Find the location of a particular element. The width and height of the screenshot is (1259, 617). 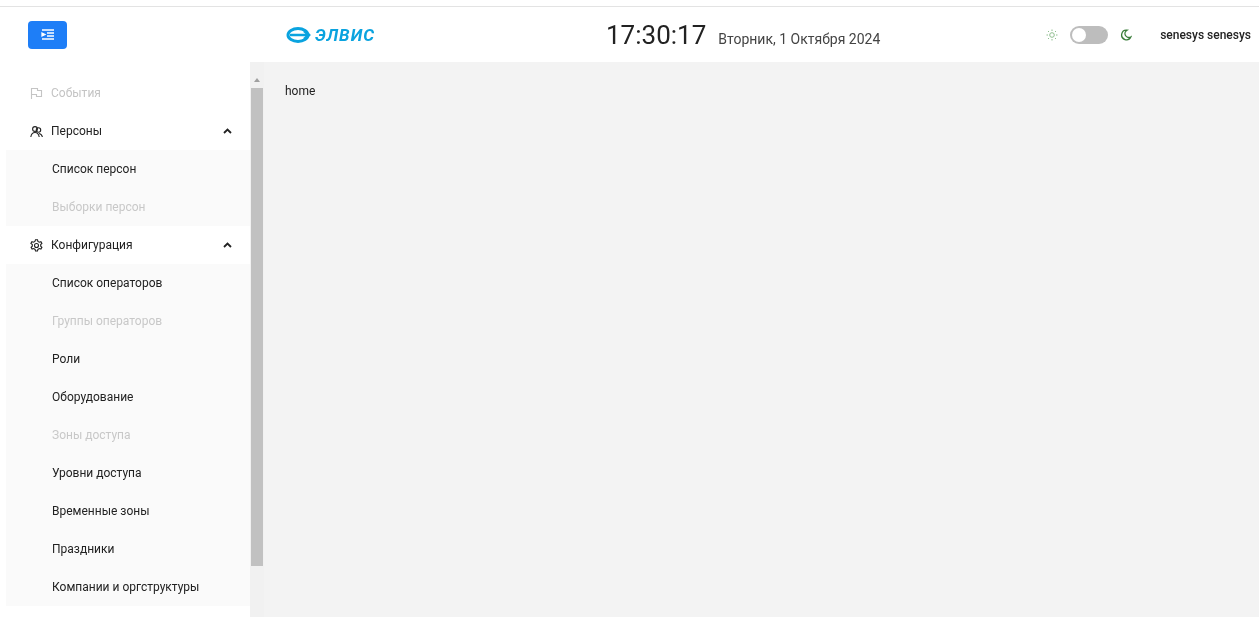

menu-button is located at coordinates (47, 34).